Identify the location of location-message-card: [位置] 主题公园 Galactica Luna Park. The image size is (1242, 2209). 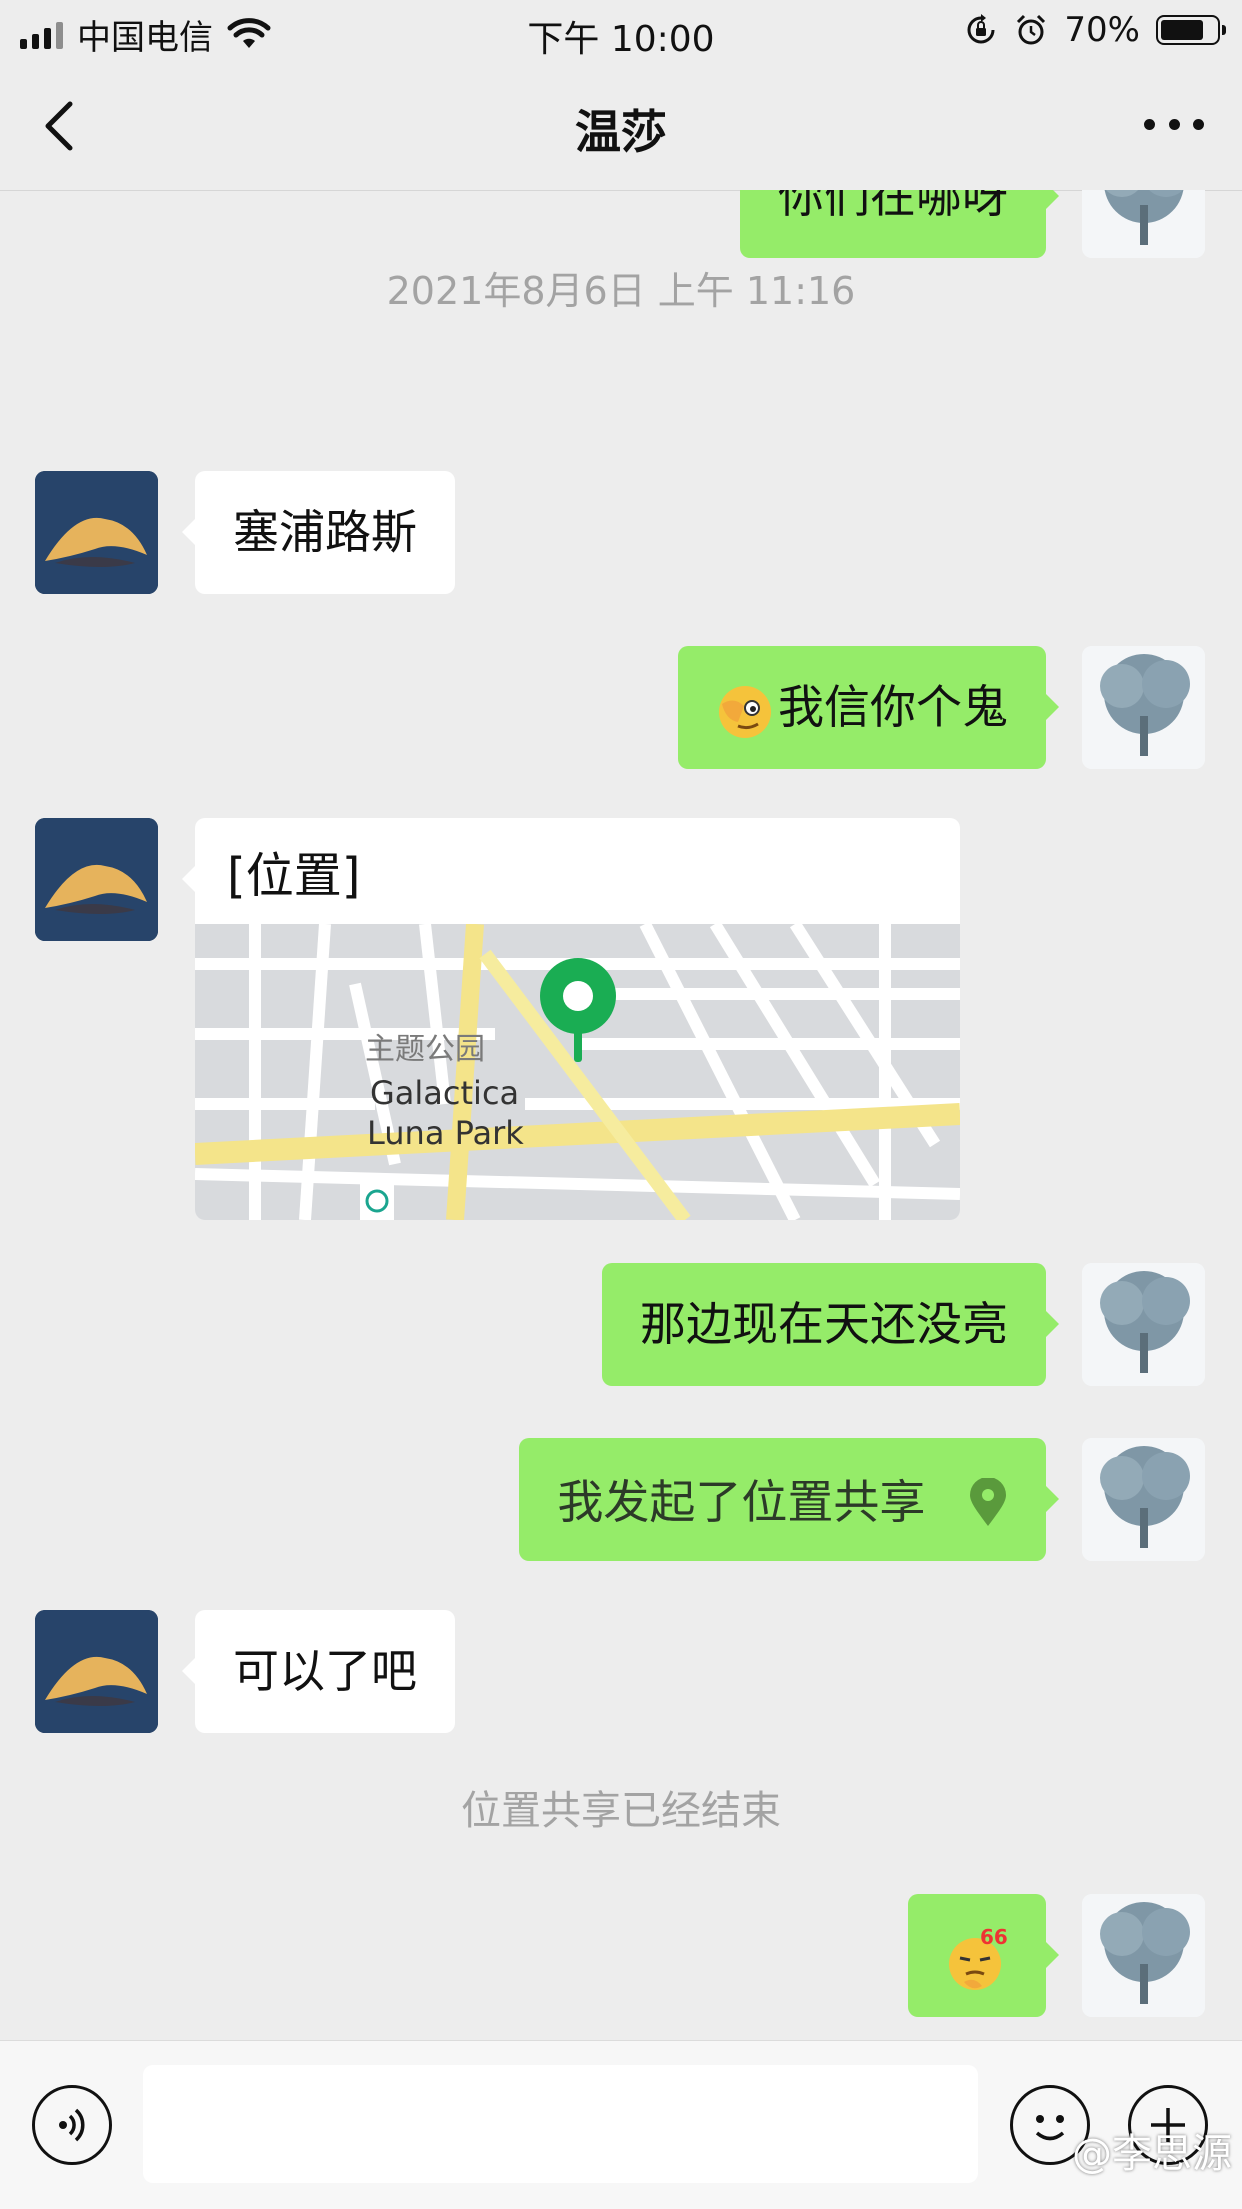
(577, 1019).